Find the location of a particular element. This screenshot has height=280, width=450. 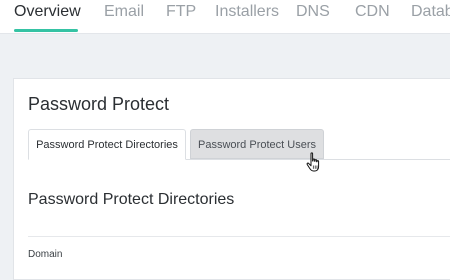

tab-email: Email is located at coordinates (124, 12).